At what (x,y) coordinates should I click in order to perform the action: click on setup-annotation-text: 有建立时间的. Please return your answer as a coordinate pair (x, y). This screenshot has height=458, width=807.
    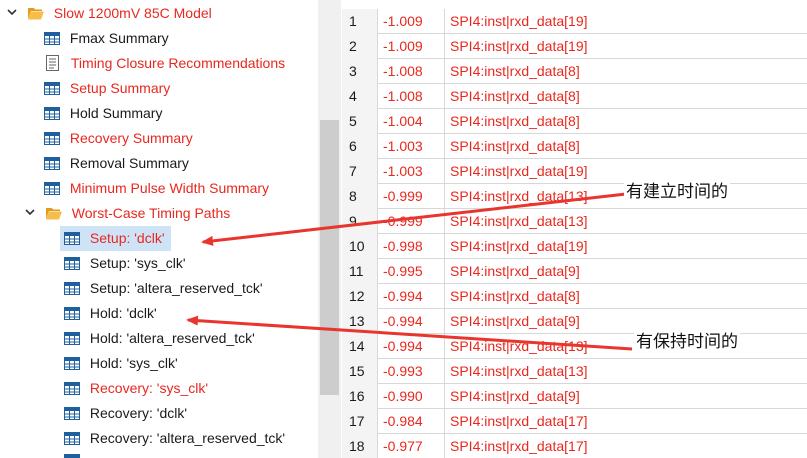
    Looking at the image, I should click on (677, 192).